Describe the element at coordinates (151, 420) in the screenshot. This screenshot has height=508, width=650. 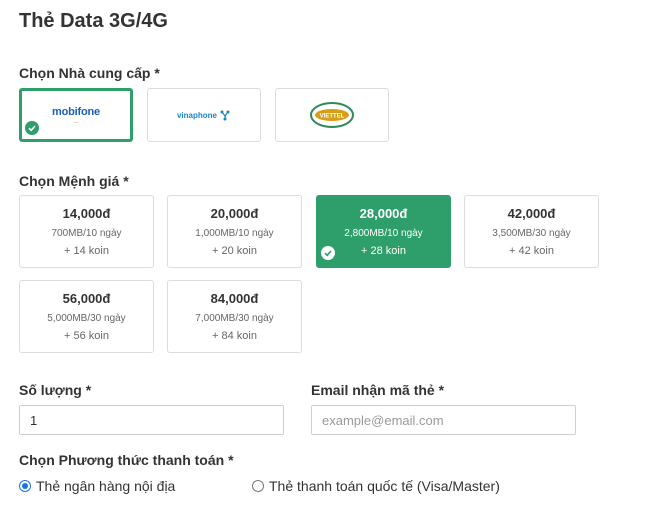
I see `quantity-input` at that location.